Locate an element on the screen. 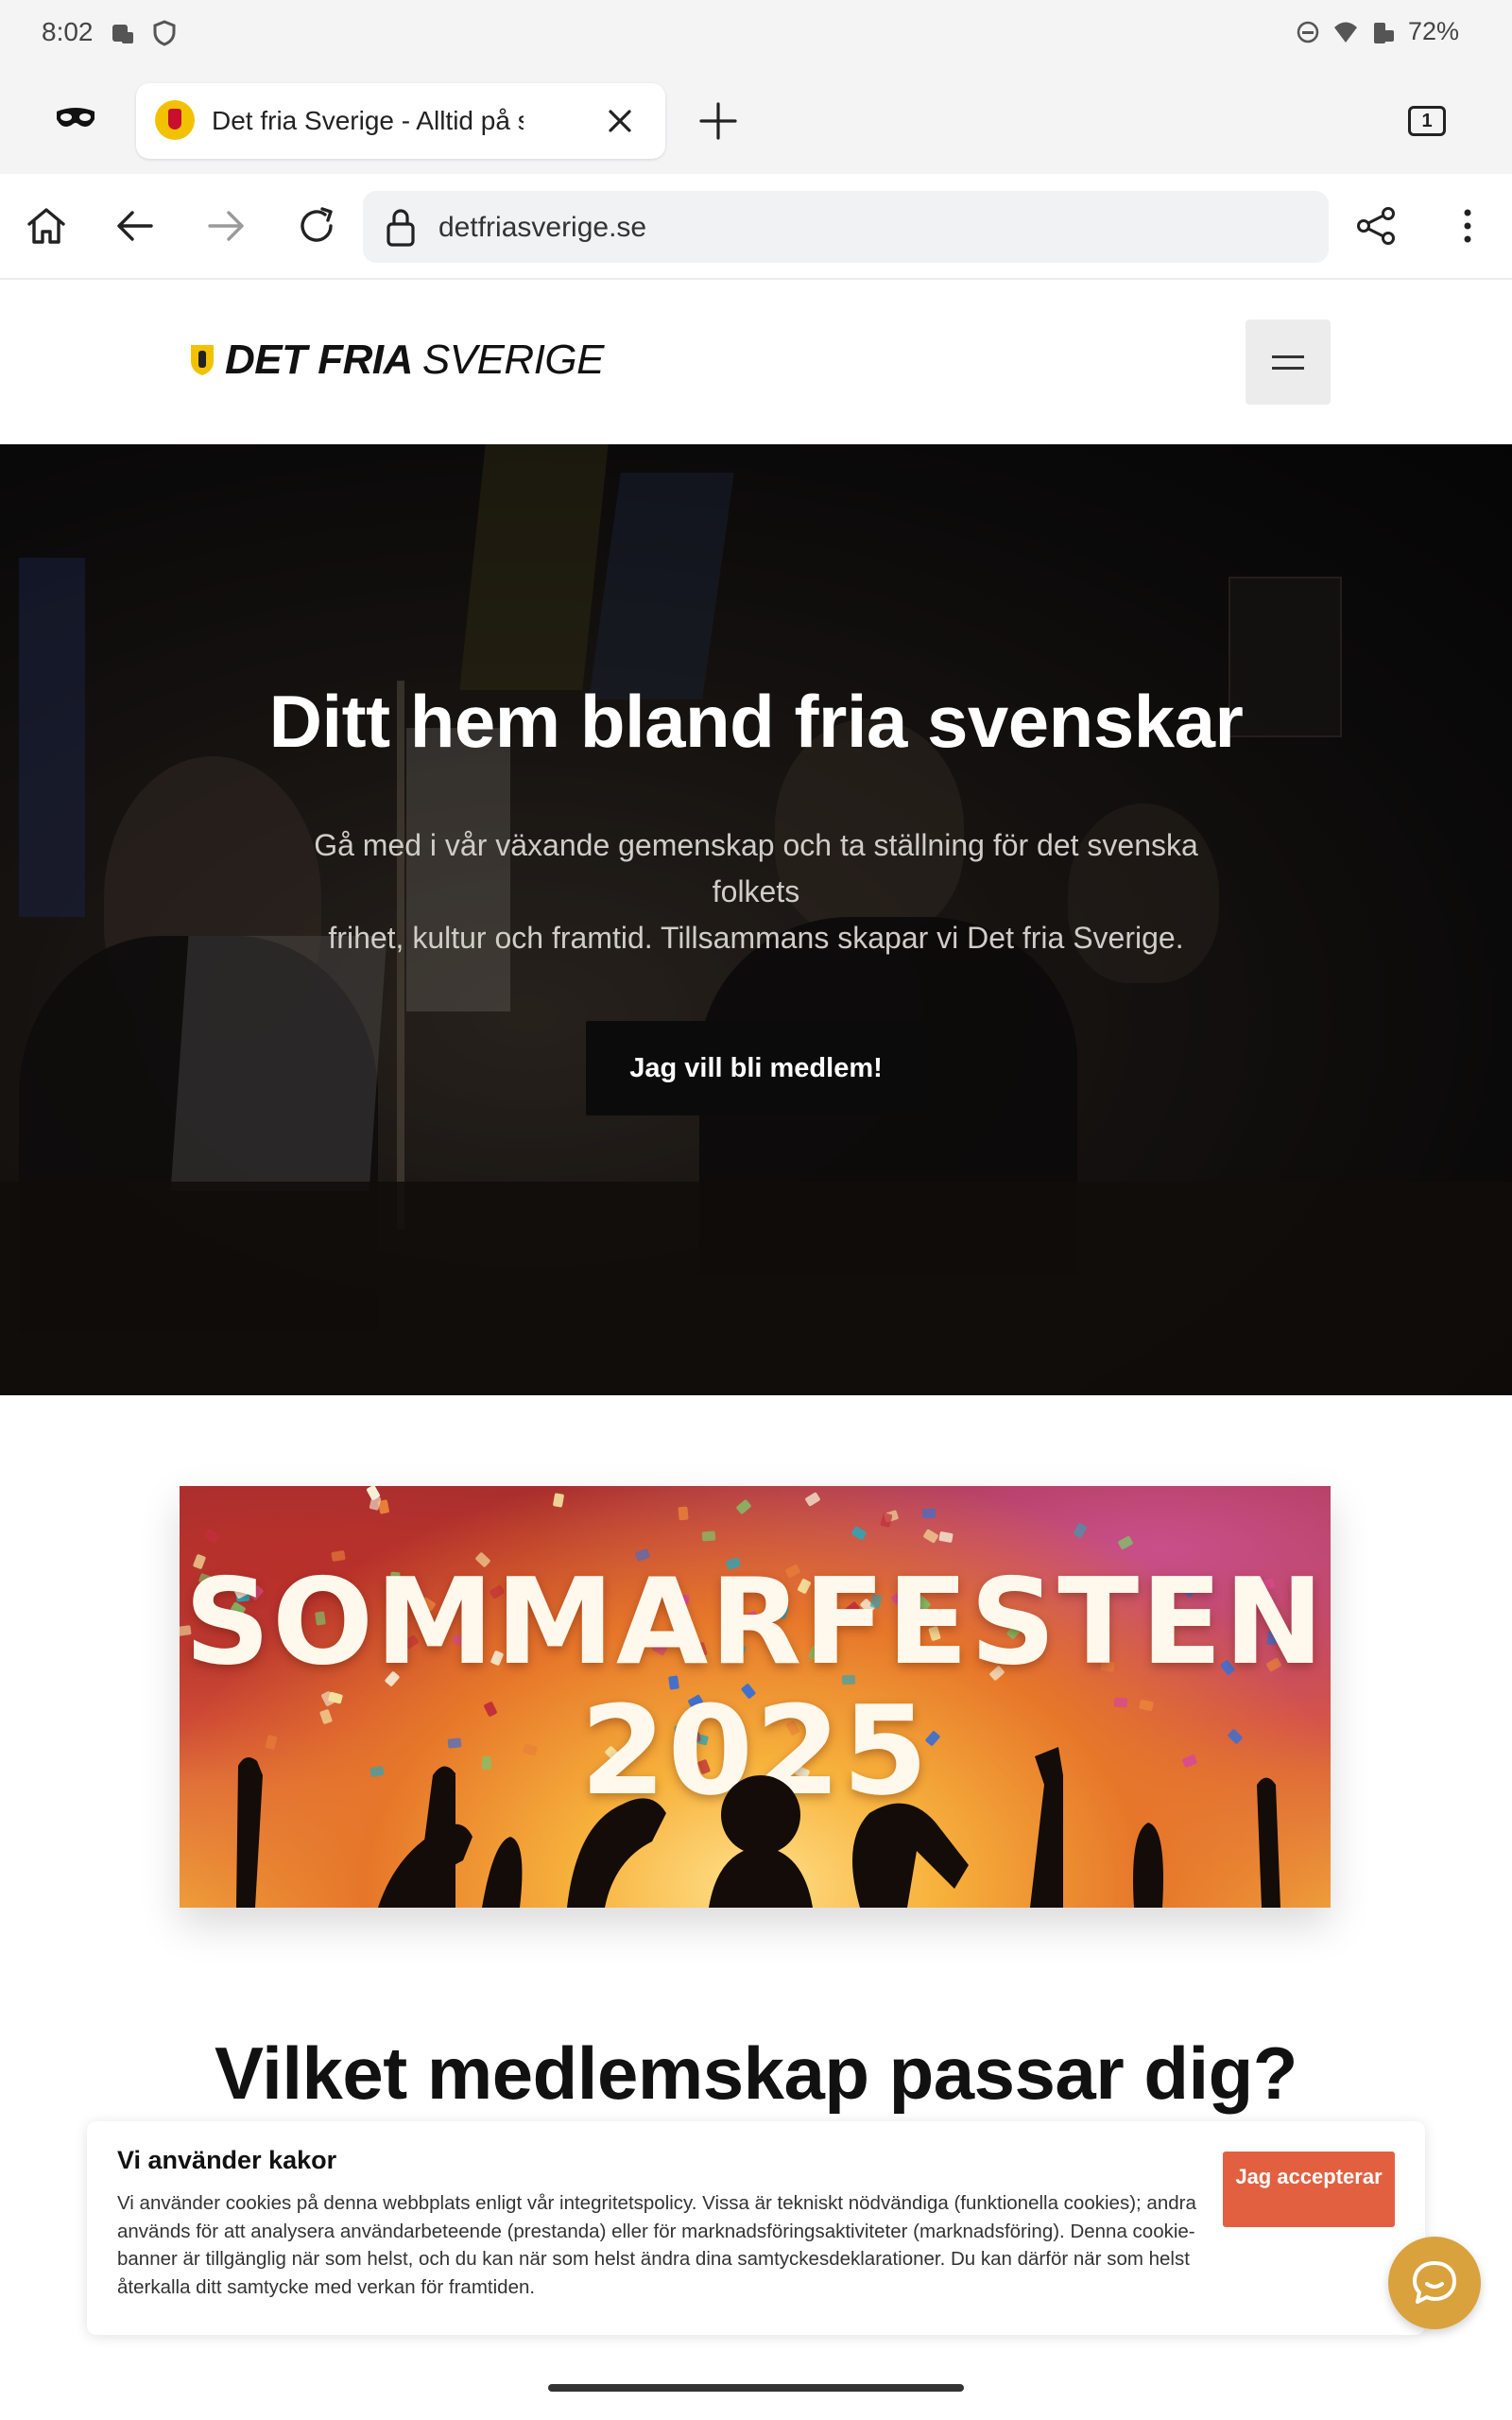 The height and width of the screenshot is (2420, 1512). forward-icon is located at coordinates (225, 226).